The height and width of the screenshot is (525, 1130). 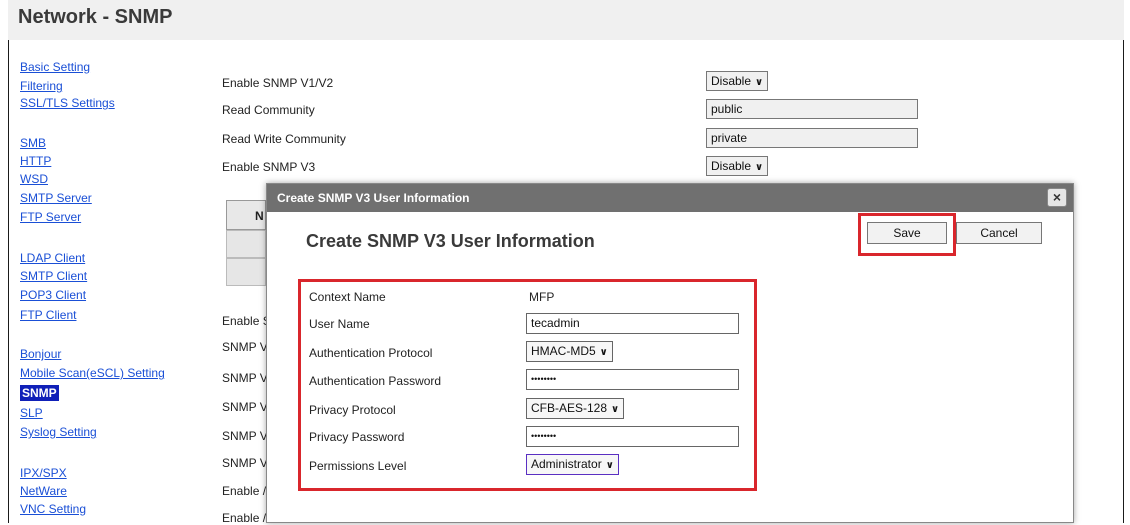 I want to click on privacy-password-label: Privacy Password, so click(x=357, y=437).